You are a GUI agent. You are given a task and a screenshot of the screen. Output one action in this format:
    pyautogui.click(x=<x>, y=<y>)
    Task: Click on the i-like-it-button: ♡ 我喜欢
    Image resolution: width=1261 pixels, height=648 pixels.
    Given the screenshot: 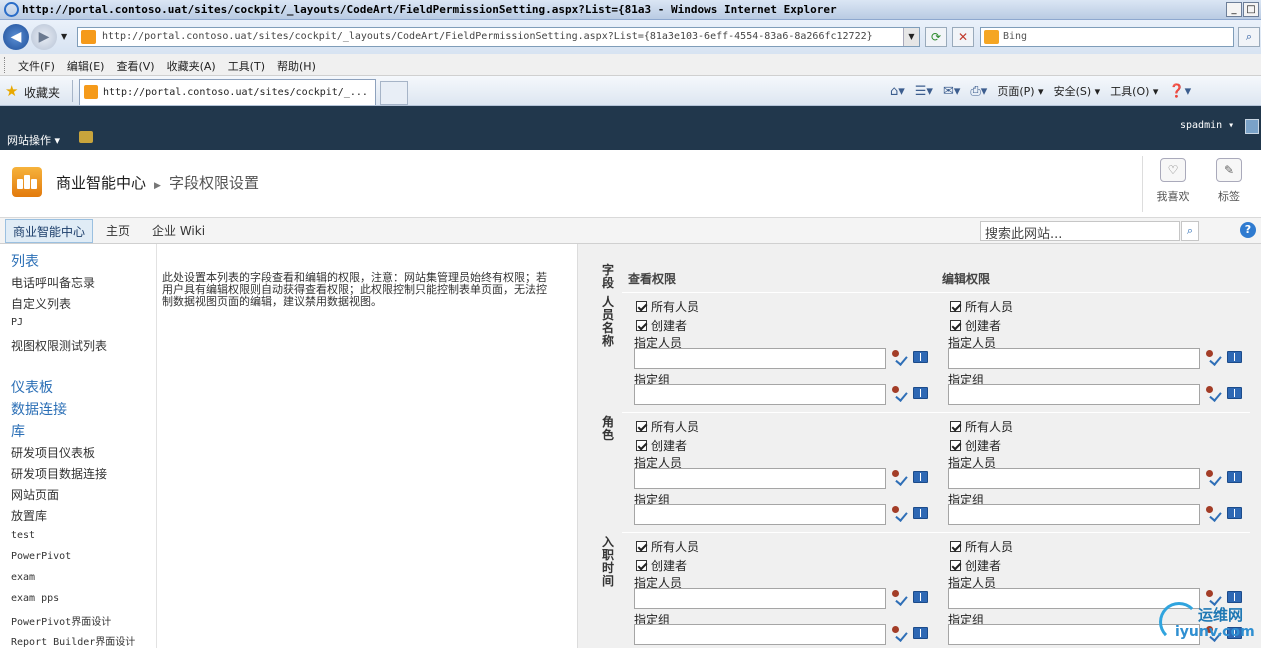 What is the action you would take?
    pyautogui.click(x=1173, y=181)
    